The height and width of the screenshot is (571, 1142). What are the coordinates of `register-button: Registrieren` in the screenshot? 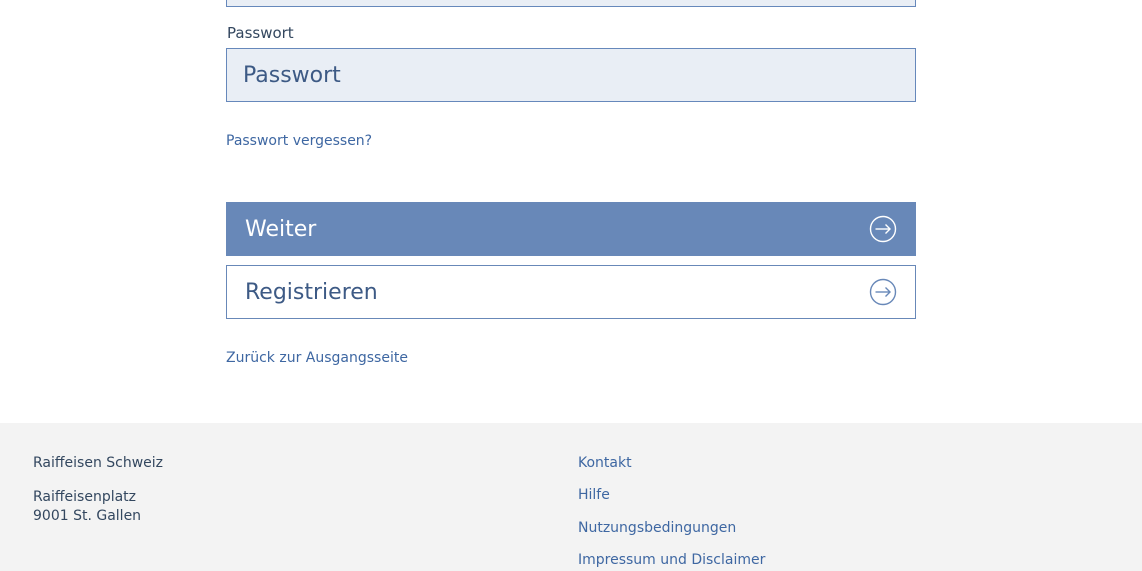 It's located at (571, 292).